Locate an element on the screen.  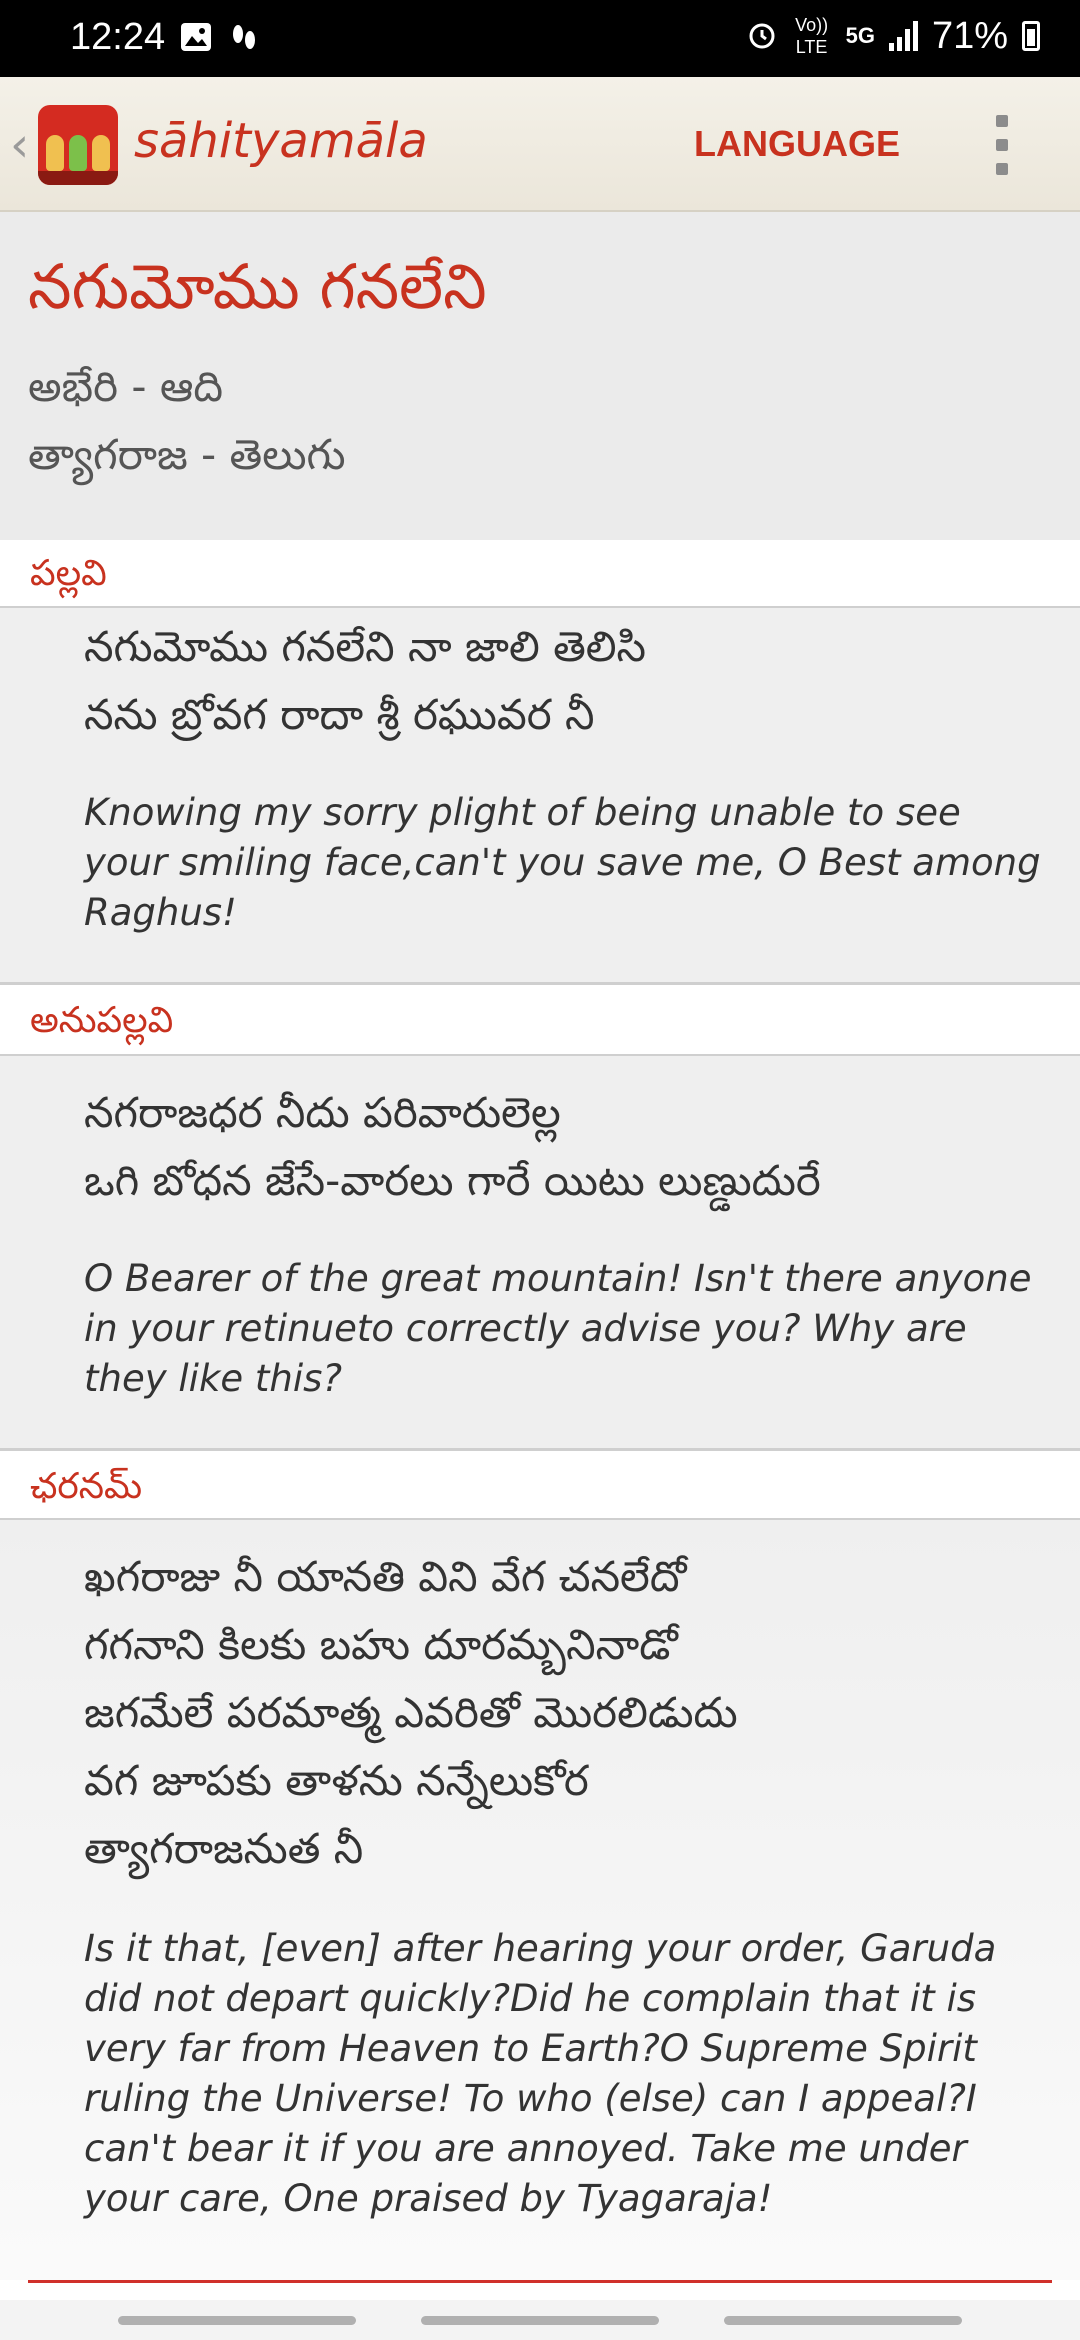
app-title: sāhityamāla is located at coordinates (281, 141).